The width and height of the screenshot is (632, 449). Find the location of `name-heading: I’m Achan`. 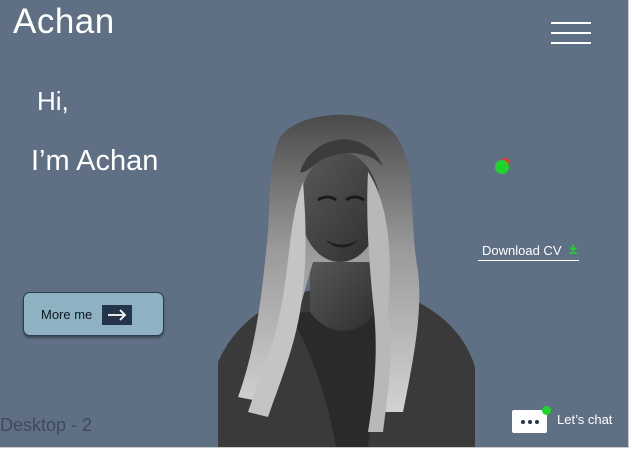

name-heading: I’m Achan is located at coordinates (95, 161).